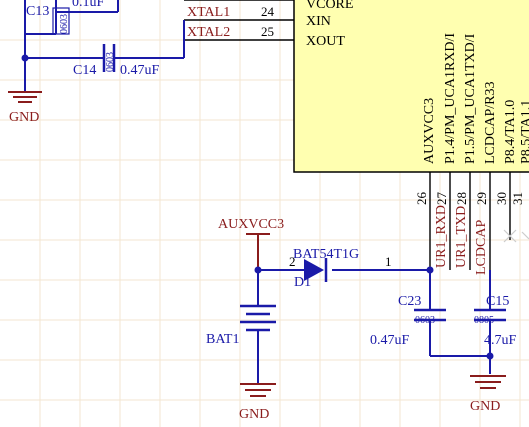 This screenshot has height=427, width=529. I want to click on d1-pin-a: 2, so click(292, 261).